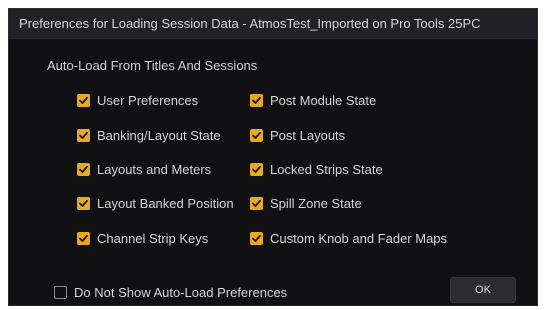 The image size is (545, 310). I want to click on option-layouts-and-meters: Layouts and Meters, so click(144, 169).